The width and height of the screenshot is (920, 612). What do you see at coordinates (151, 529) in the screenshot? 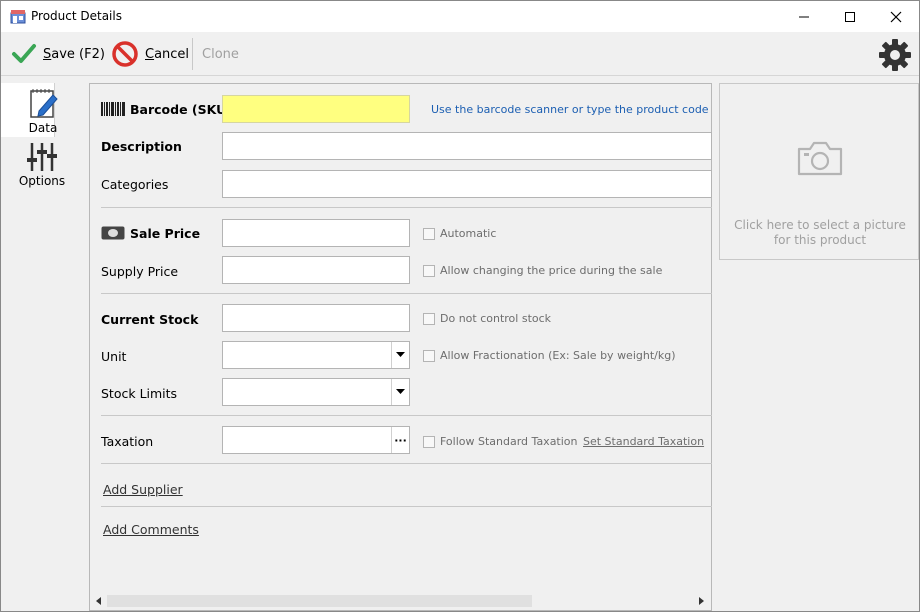
I see `add-comments-link: Add Comments` at bounding box center [151, 529].